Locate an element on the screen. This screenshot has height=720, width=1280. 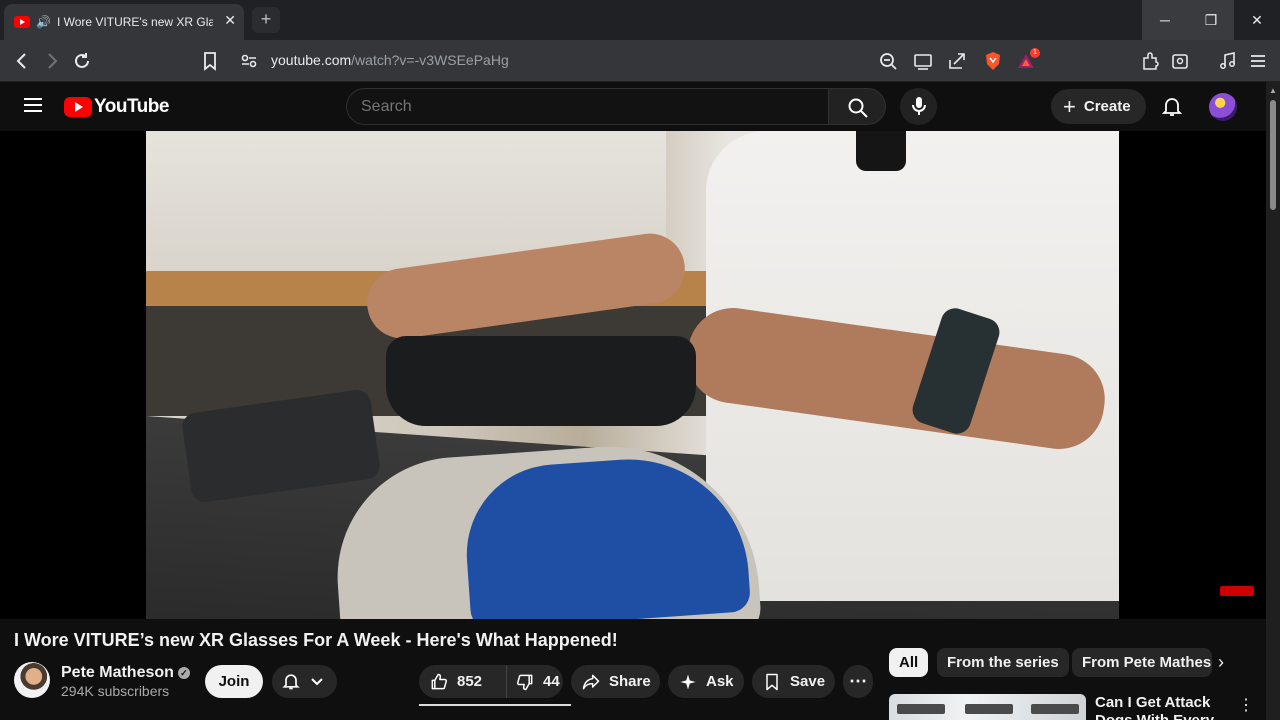
recommendation-thumbnail is located at coordinates (987, 707).